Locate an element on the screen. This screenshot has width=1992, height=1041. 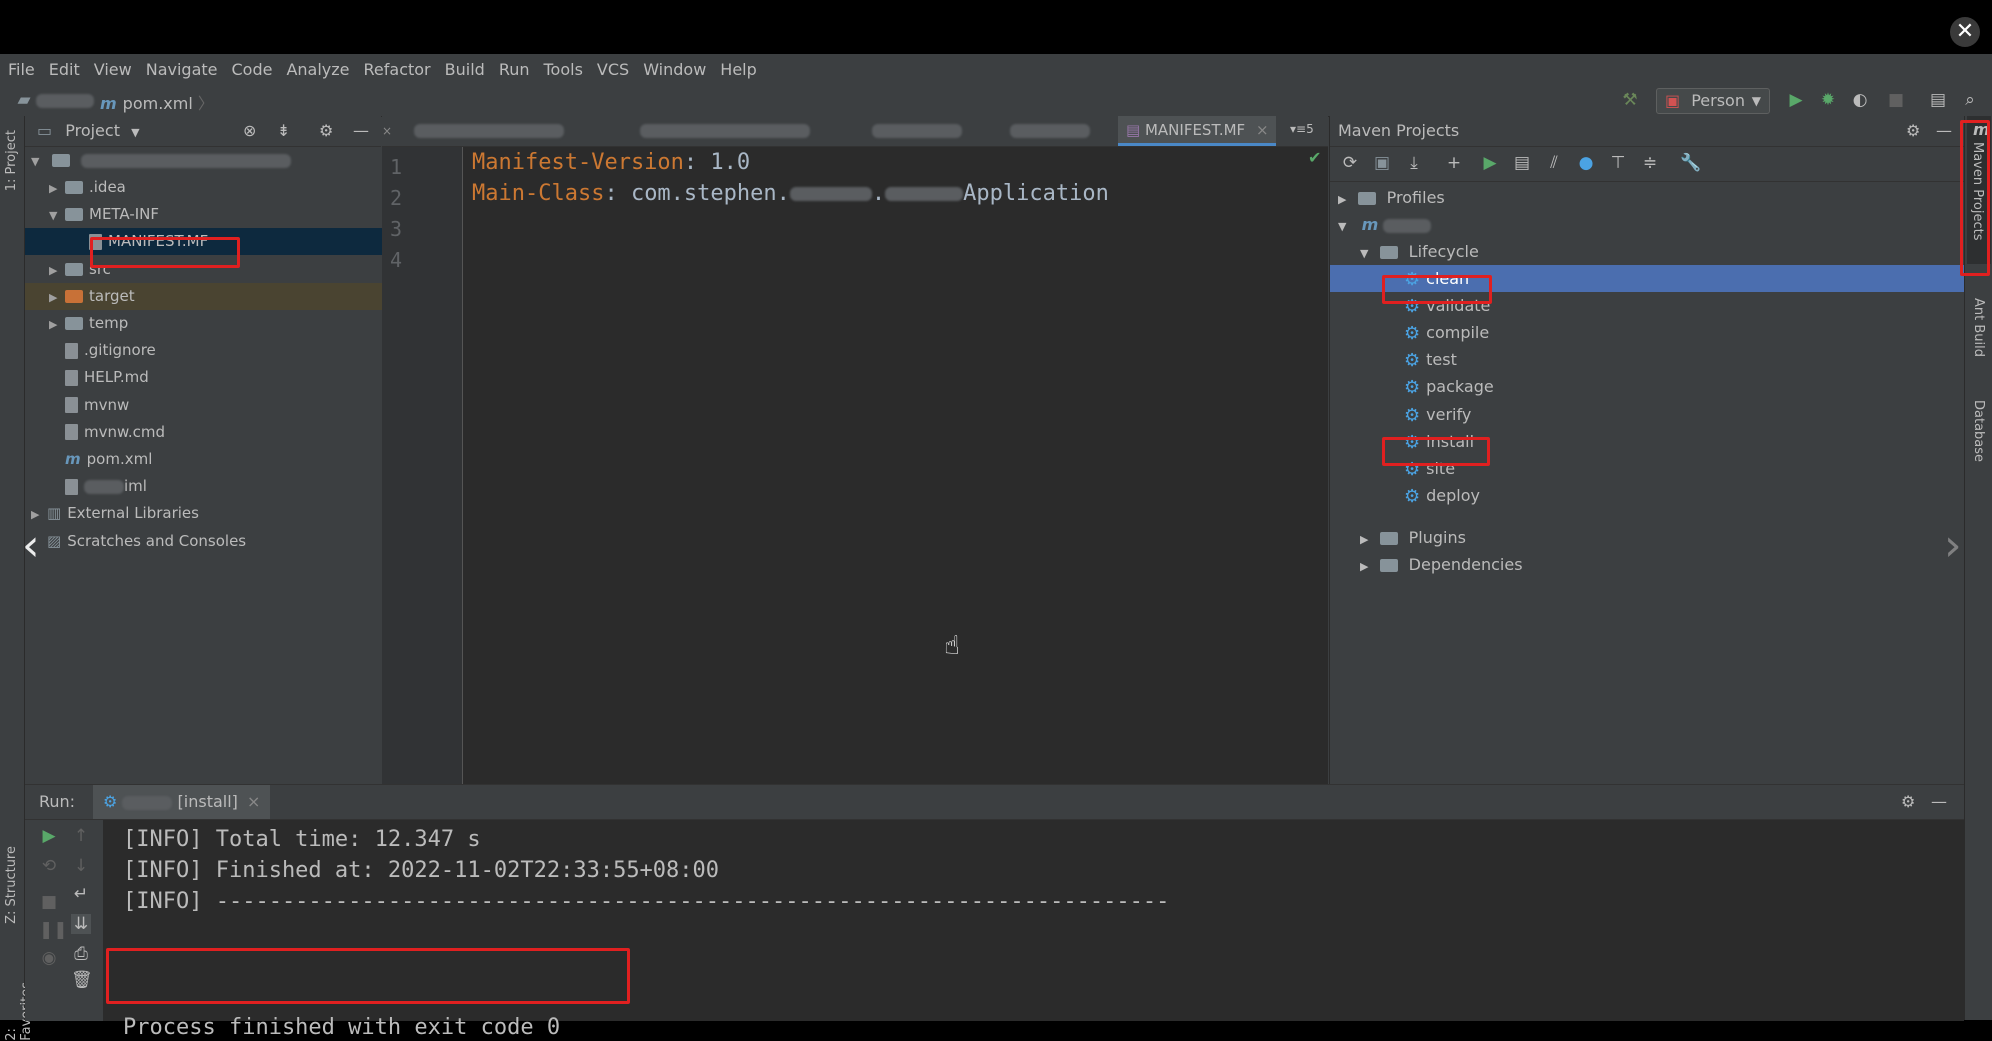
run-tab-install: ⚙ [install] × is located at coordinates (182, 802).